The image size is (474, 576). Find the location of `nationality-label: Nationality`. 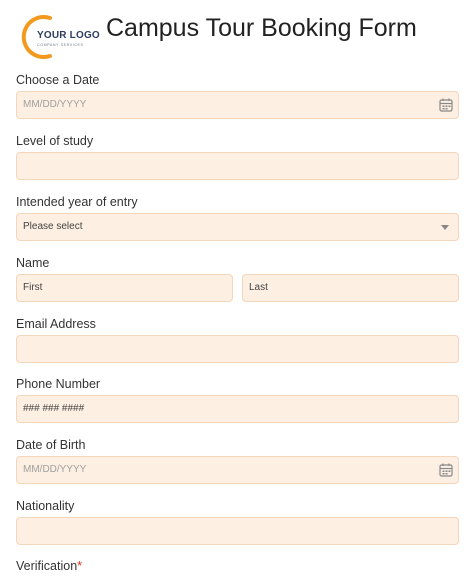

nationality-label: Nationality is located at coordinates (45, 506).